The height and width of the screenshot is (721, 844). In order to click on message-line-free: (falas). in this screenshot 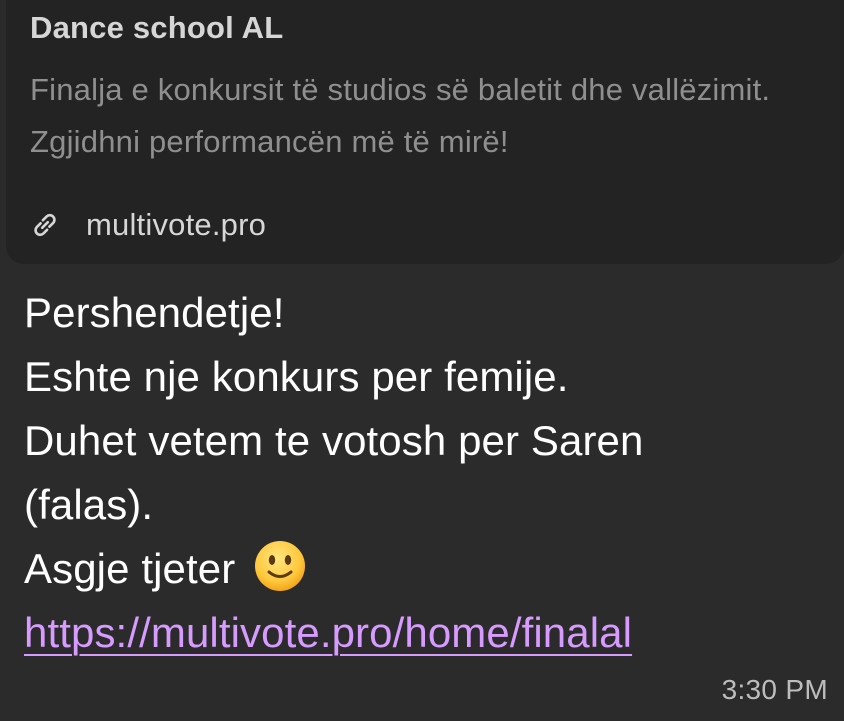, I will do `click(89, 504)`.